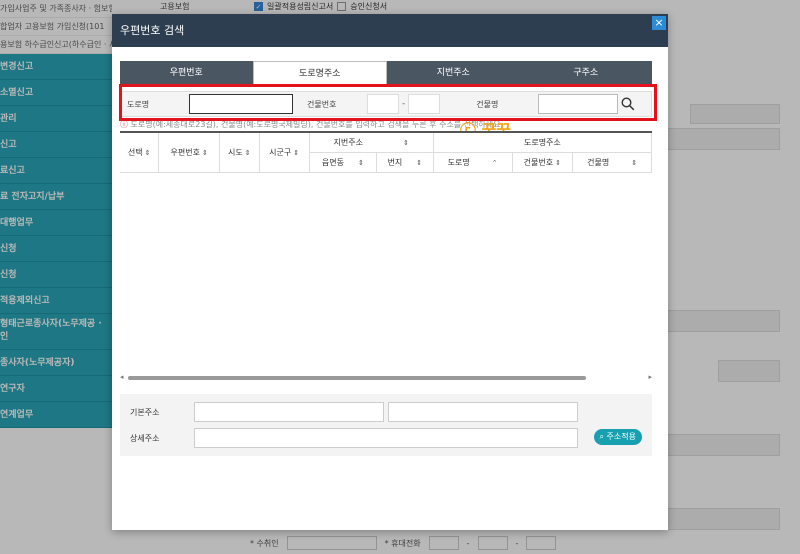 The image size is (800, 554). What do you see at coordinates (538, 162) in the screenshot?
I see `col-label: 건물번호` at bounding box center [538, 162].